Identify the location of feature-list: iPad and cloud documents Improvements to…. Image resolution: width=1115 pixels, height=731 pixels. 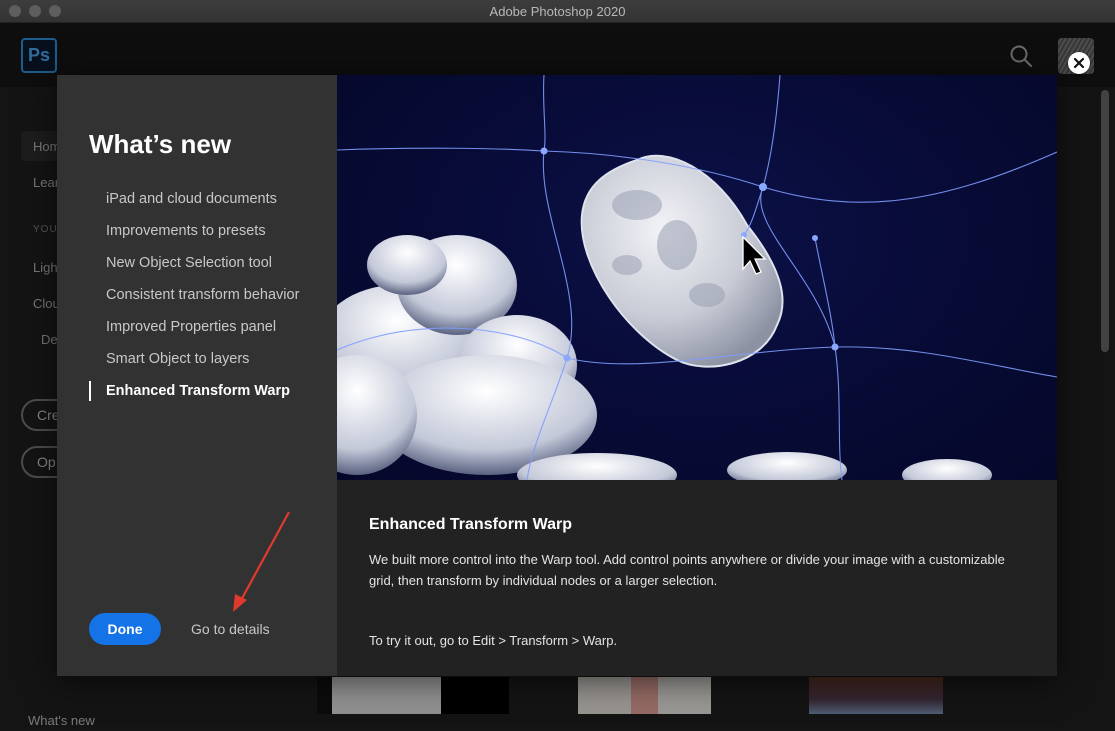
(204, 301).